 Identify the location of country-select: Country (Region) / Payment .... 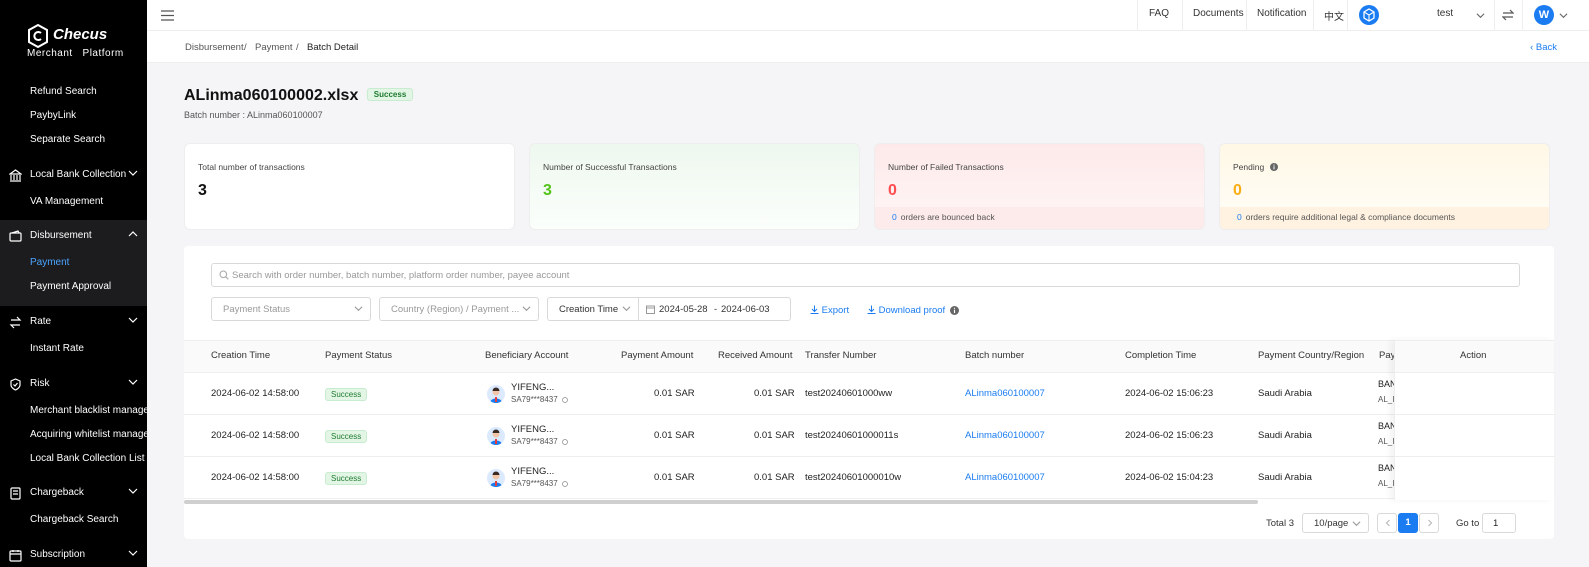
(459, 309).